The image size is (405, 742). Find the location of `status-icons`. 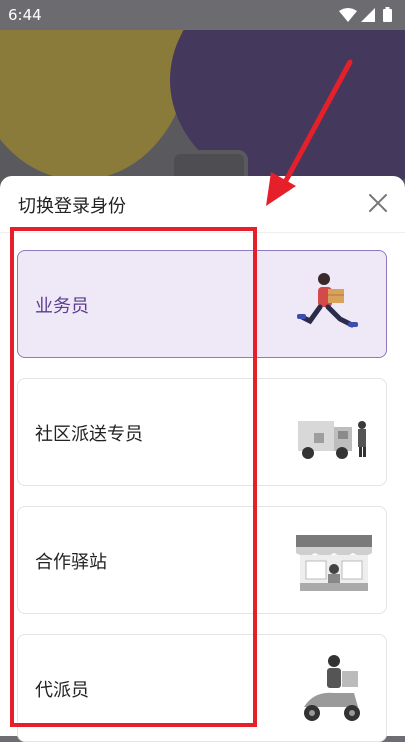

status-icons is located at coordinates (365, 14).